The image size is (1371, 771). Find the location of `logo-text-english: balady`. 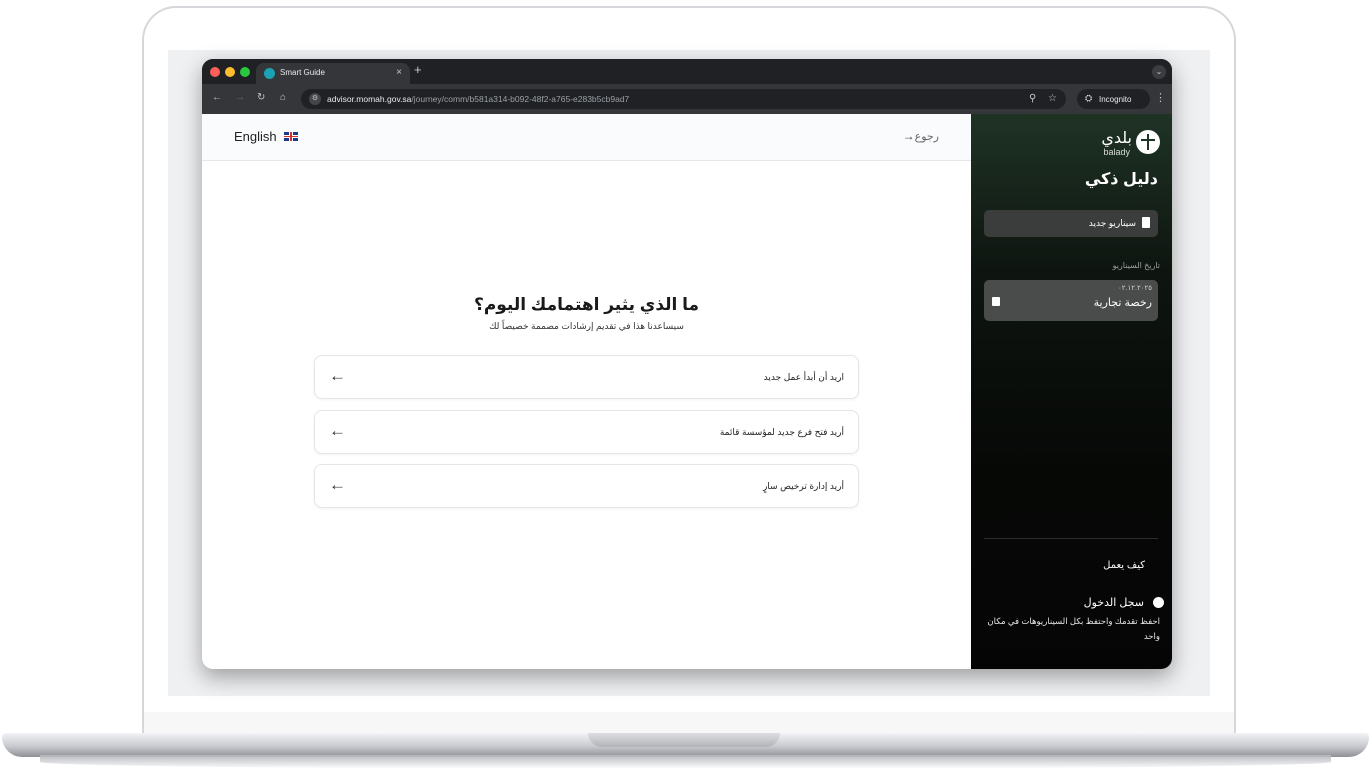

logo-text-english: balady is located at coordinates (1116, 152).